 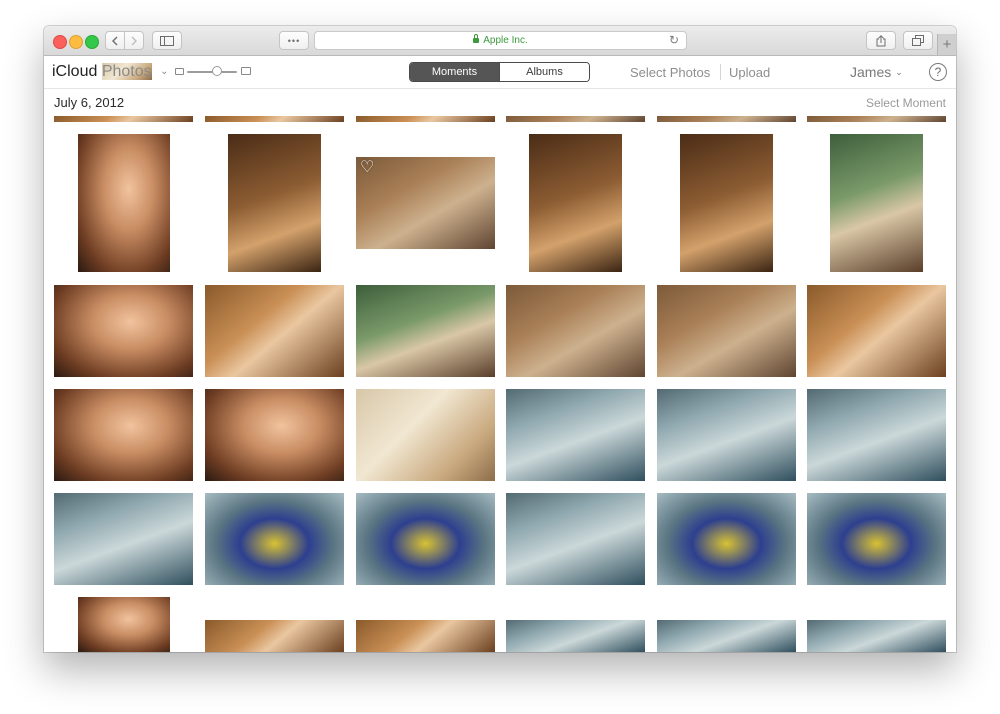 I want to click on select-photos-button: Select Photos, so click(x=670, y=72).